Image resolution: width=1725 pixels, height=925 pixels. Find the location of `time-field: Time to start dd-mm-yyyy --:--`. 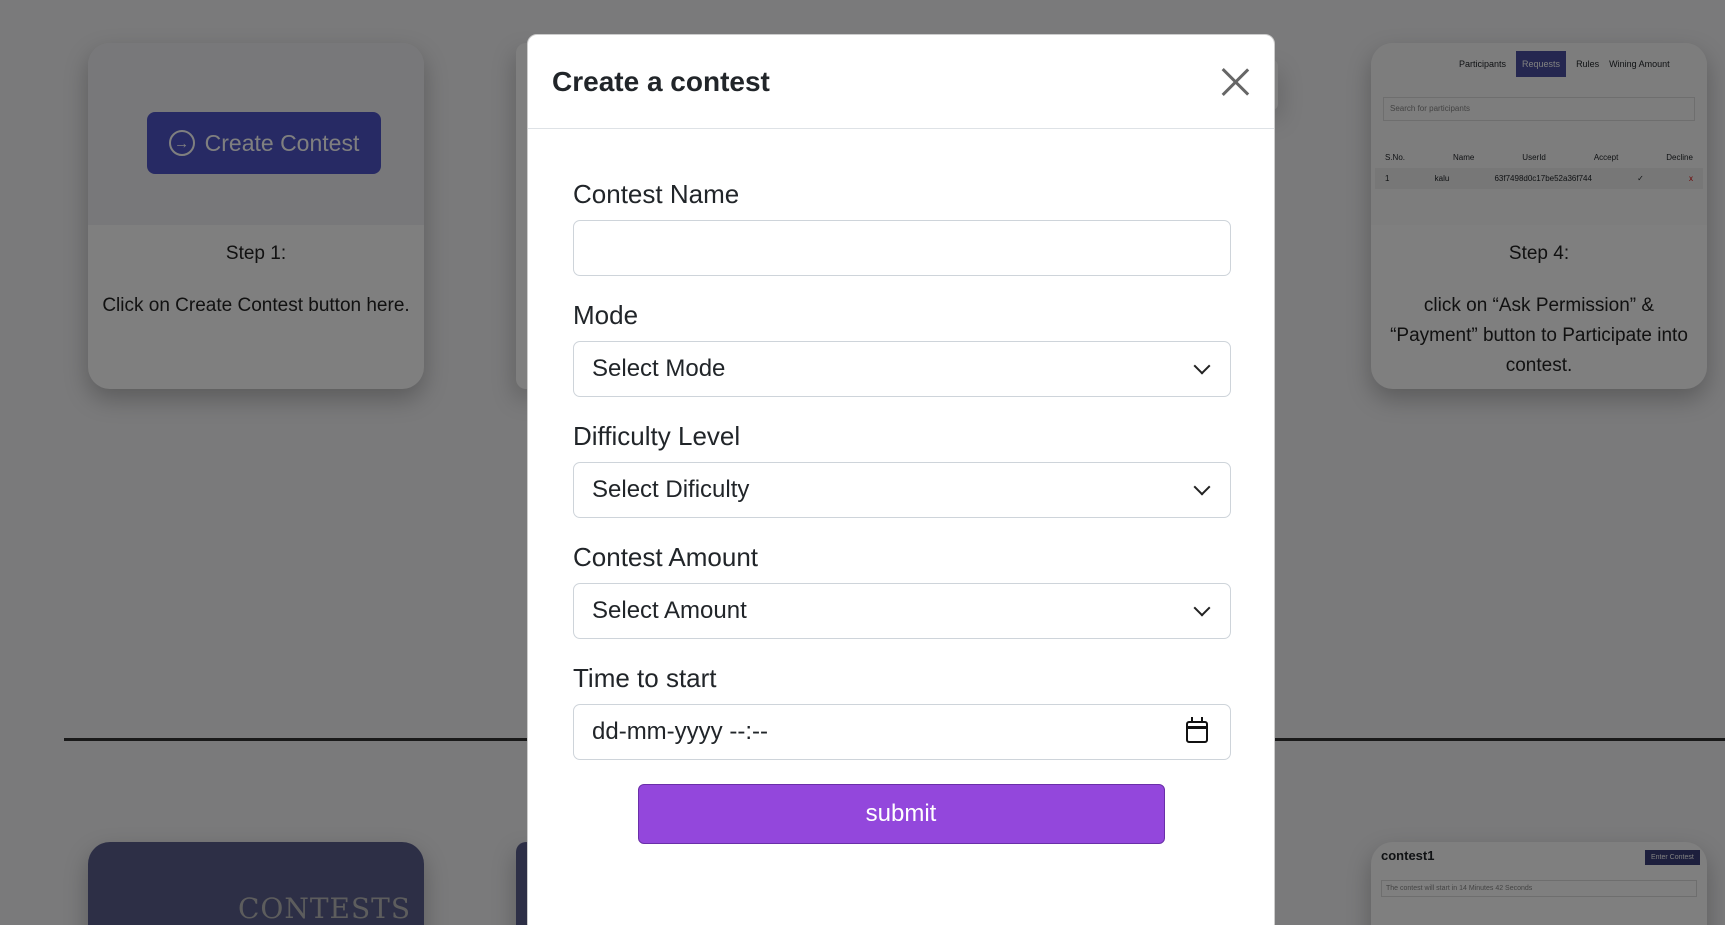

time-field: Time to start dd-mm-yyyy --:-- is located at coordinates (902, 711).